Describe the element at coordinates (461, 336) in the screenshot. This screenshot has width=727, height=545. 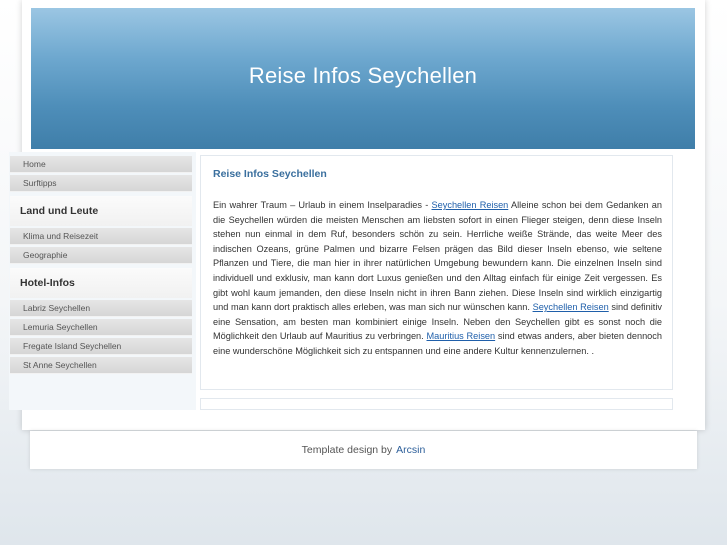
I see `mauritius-reisen-link: Mauritius Reisen` at that location.